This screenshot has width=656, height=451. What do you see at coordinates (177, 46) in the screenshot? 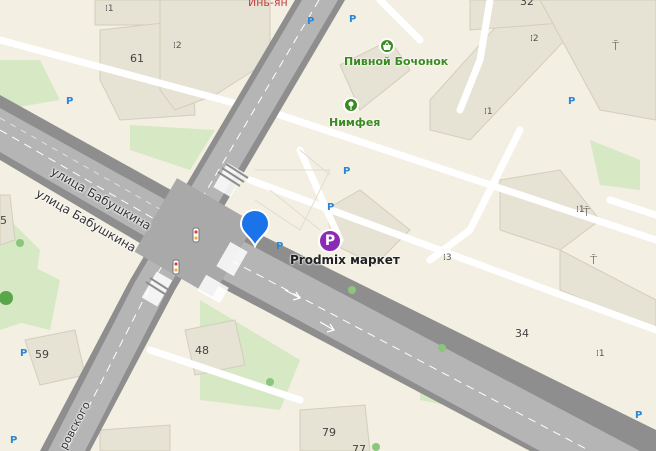
I see `house-marker-61: ⁞2` at bounding box center [177, 46].